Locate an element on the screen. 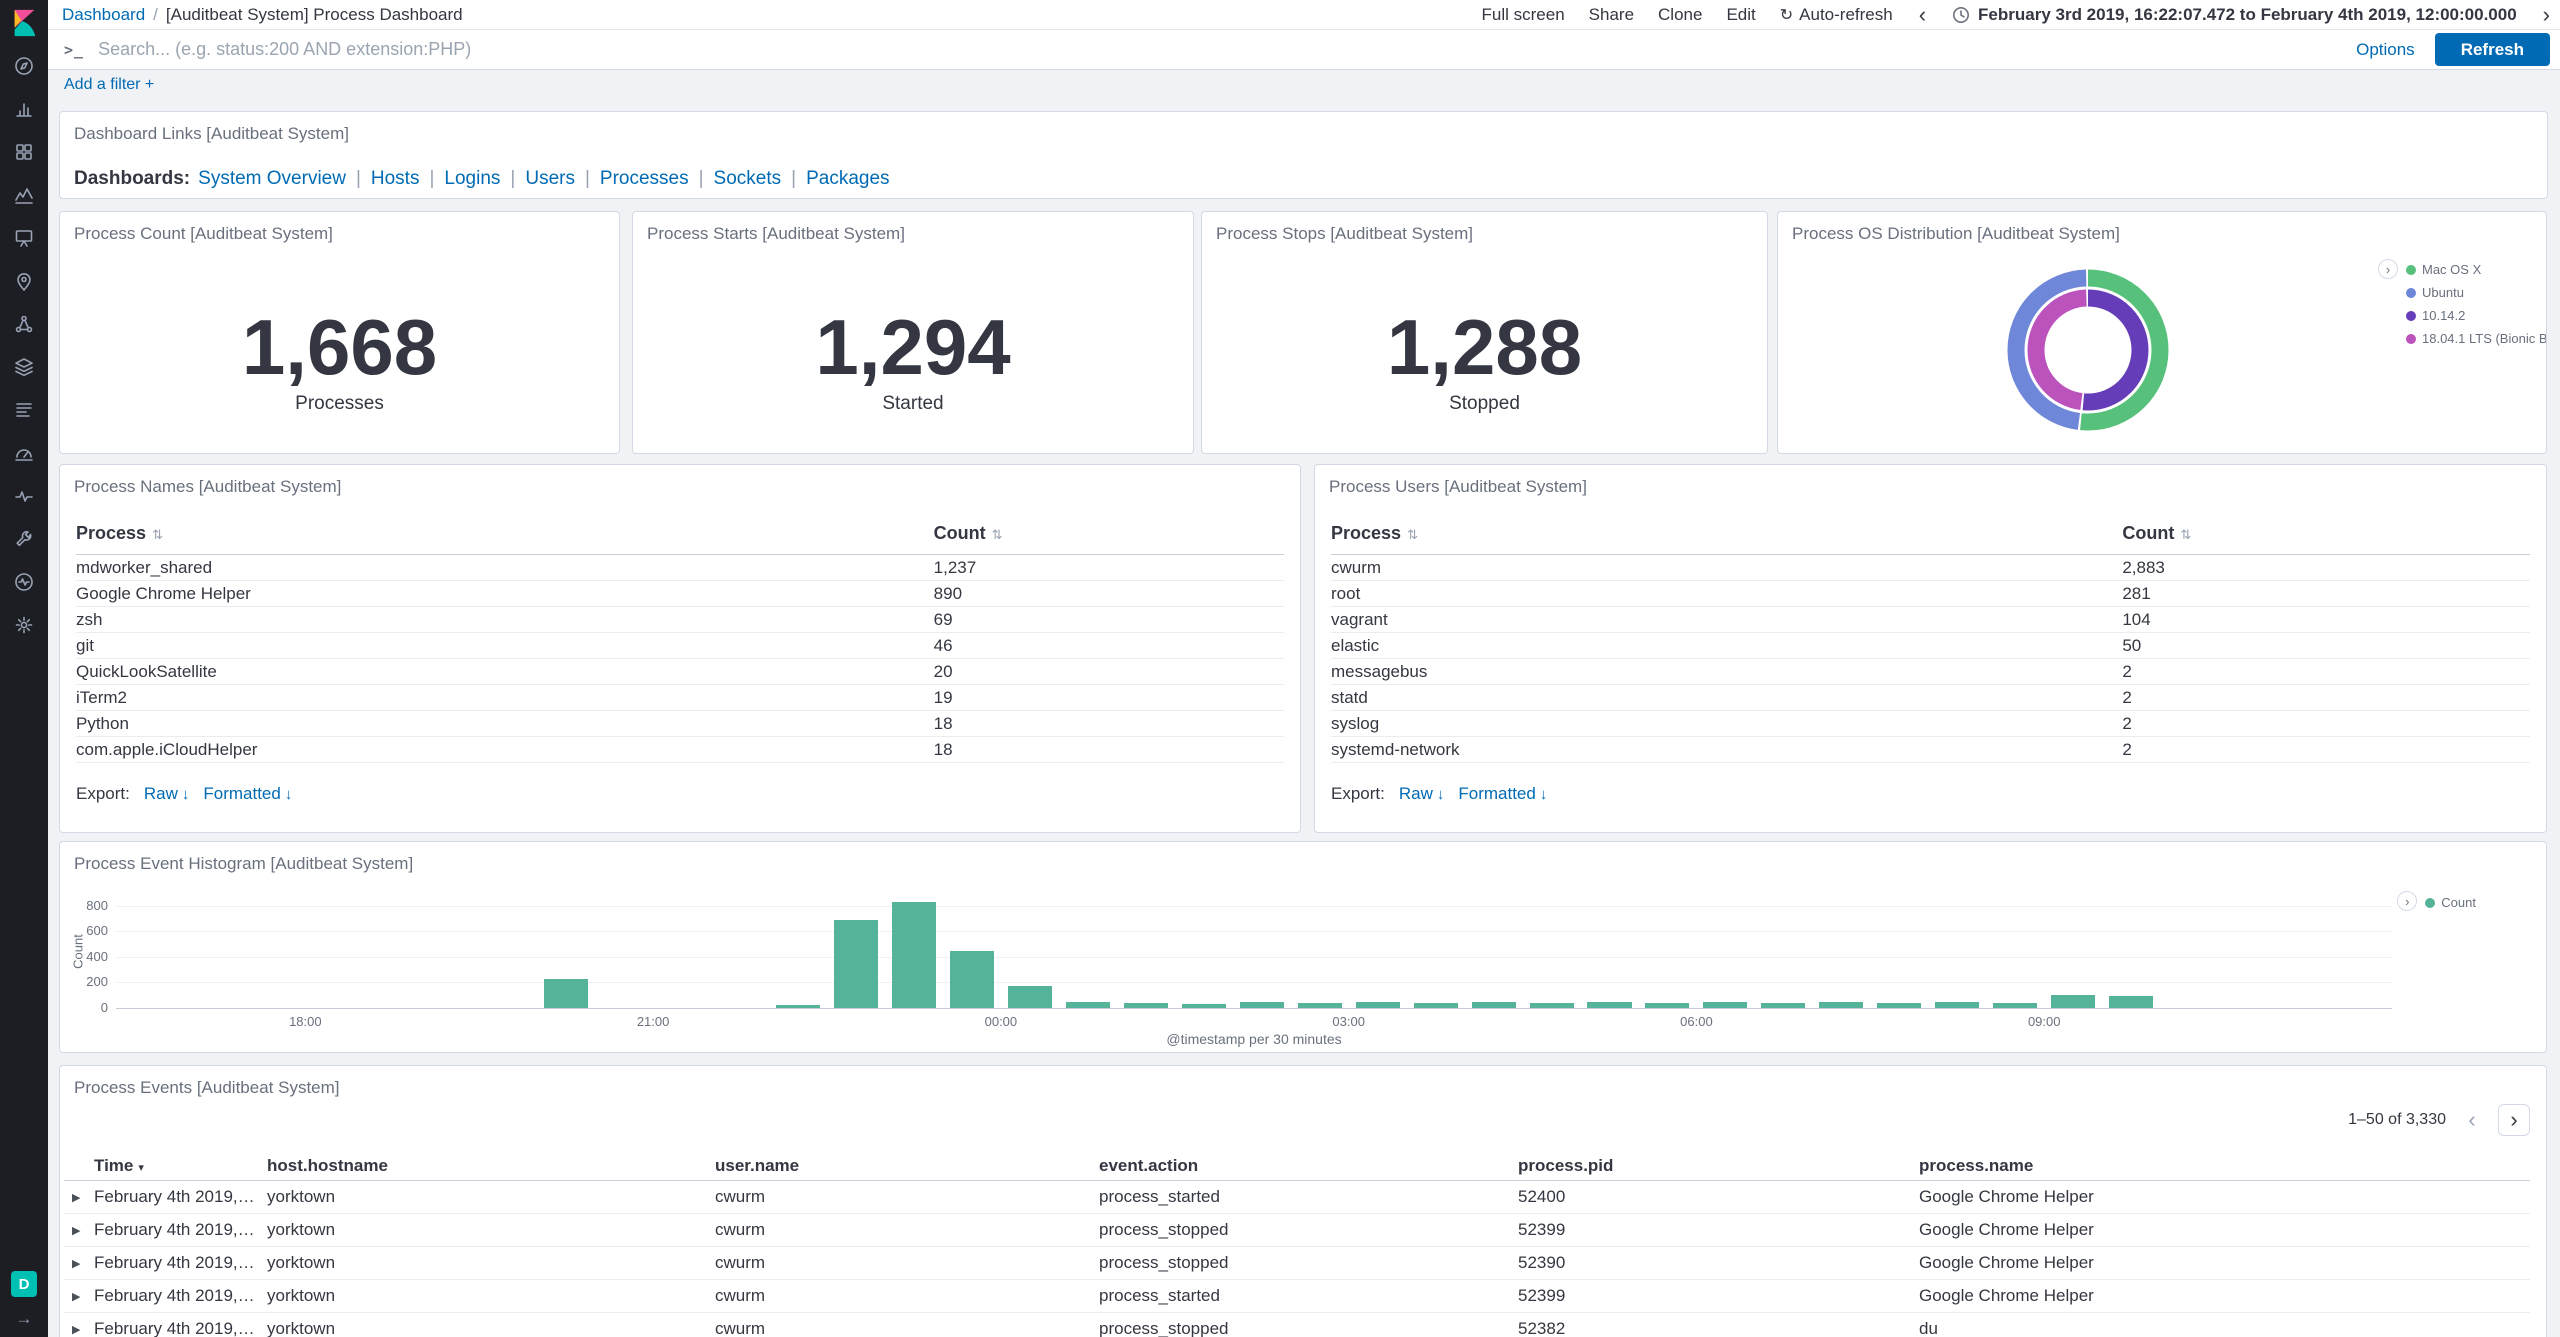 The image size is (2560, 1337). menu-item-share: Share is located at coordinates (1611, 15).